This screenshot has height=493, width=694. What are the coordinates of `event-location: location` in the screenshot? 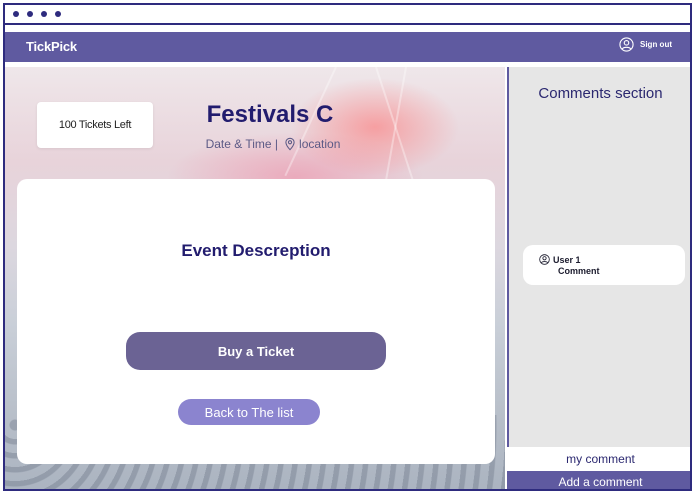 It's located at (320, 144).